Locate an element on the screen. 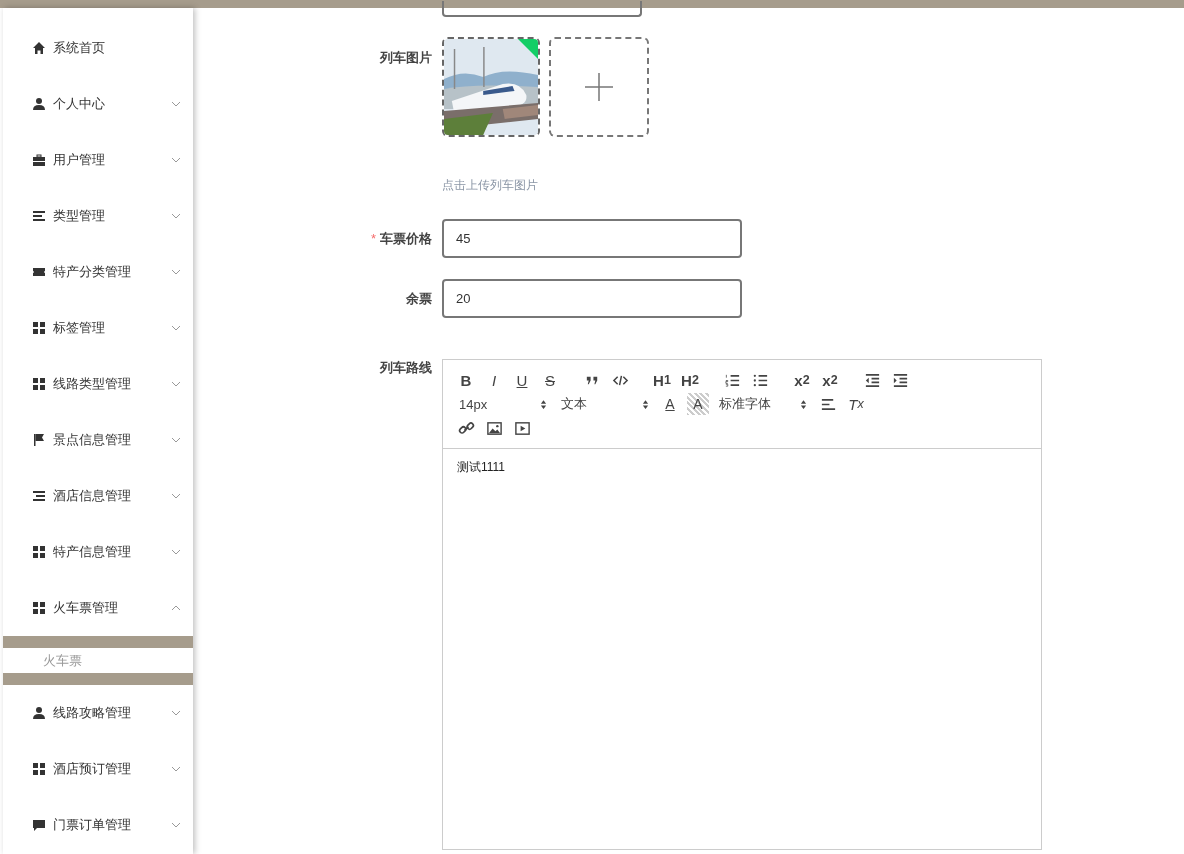 The width and height of the screenshot is (1184, 854). input-field is located at coordinates (542, 9).